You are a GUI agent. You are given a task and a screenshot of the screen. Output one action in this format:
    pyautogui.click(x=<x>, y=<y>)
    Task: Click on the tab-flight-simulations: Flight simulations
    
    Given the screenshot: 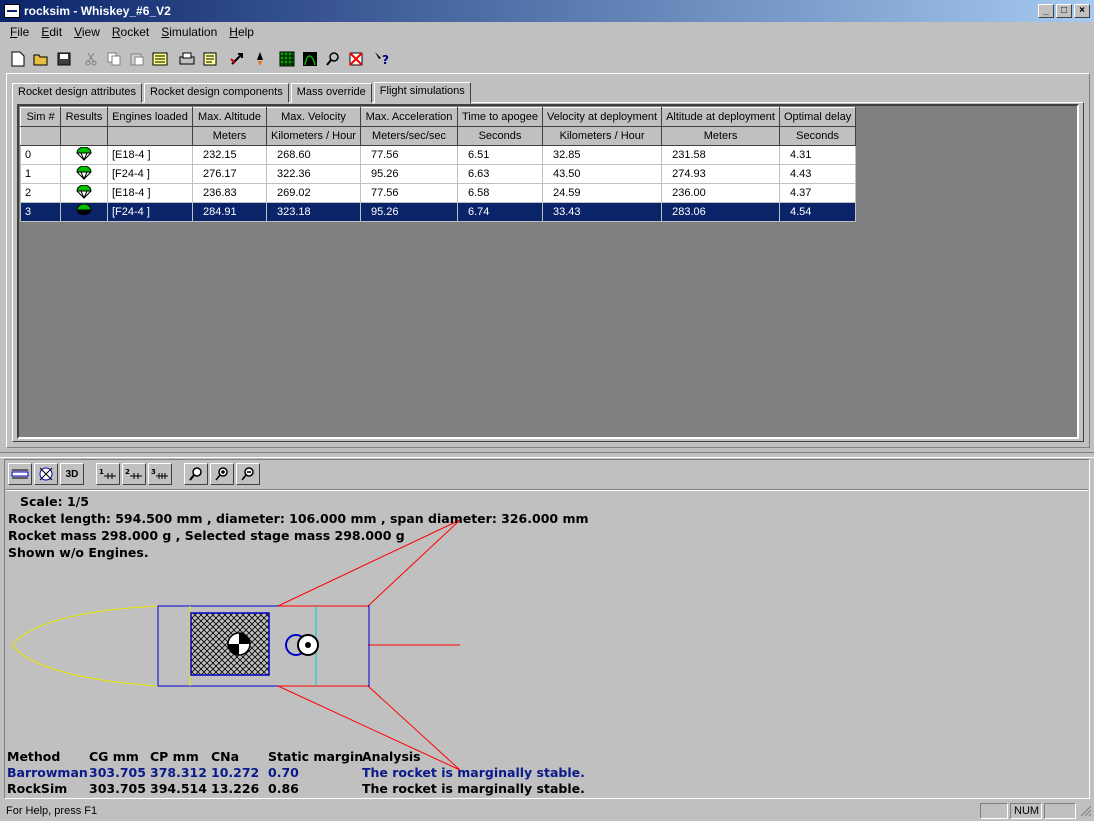 What is the action you would take?
    pyautogui.click(x=422, y=93)
    